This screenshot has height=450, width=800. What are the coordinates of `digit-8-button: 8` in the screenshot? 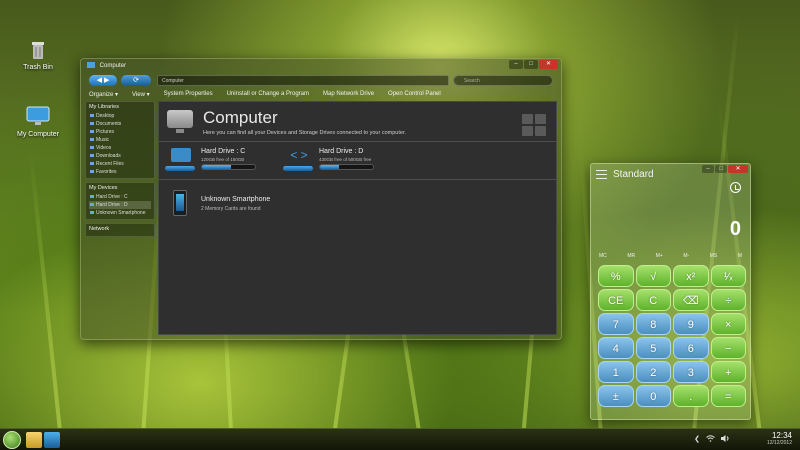 It's located at (653, 324).